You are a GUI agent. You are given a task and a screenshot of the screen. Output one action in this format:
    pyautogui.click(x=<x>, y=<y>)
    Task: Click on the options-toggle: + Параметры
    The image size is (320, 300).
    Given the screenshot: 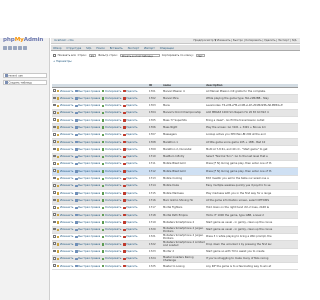 What is the action you would take?
    pyautogui.click(x=62, y=61)
    